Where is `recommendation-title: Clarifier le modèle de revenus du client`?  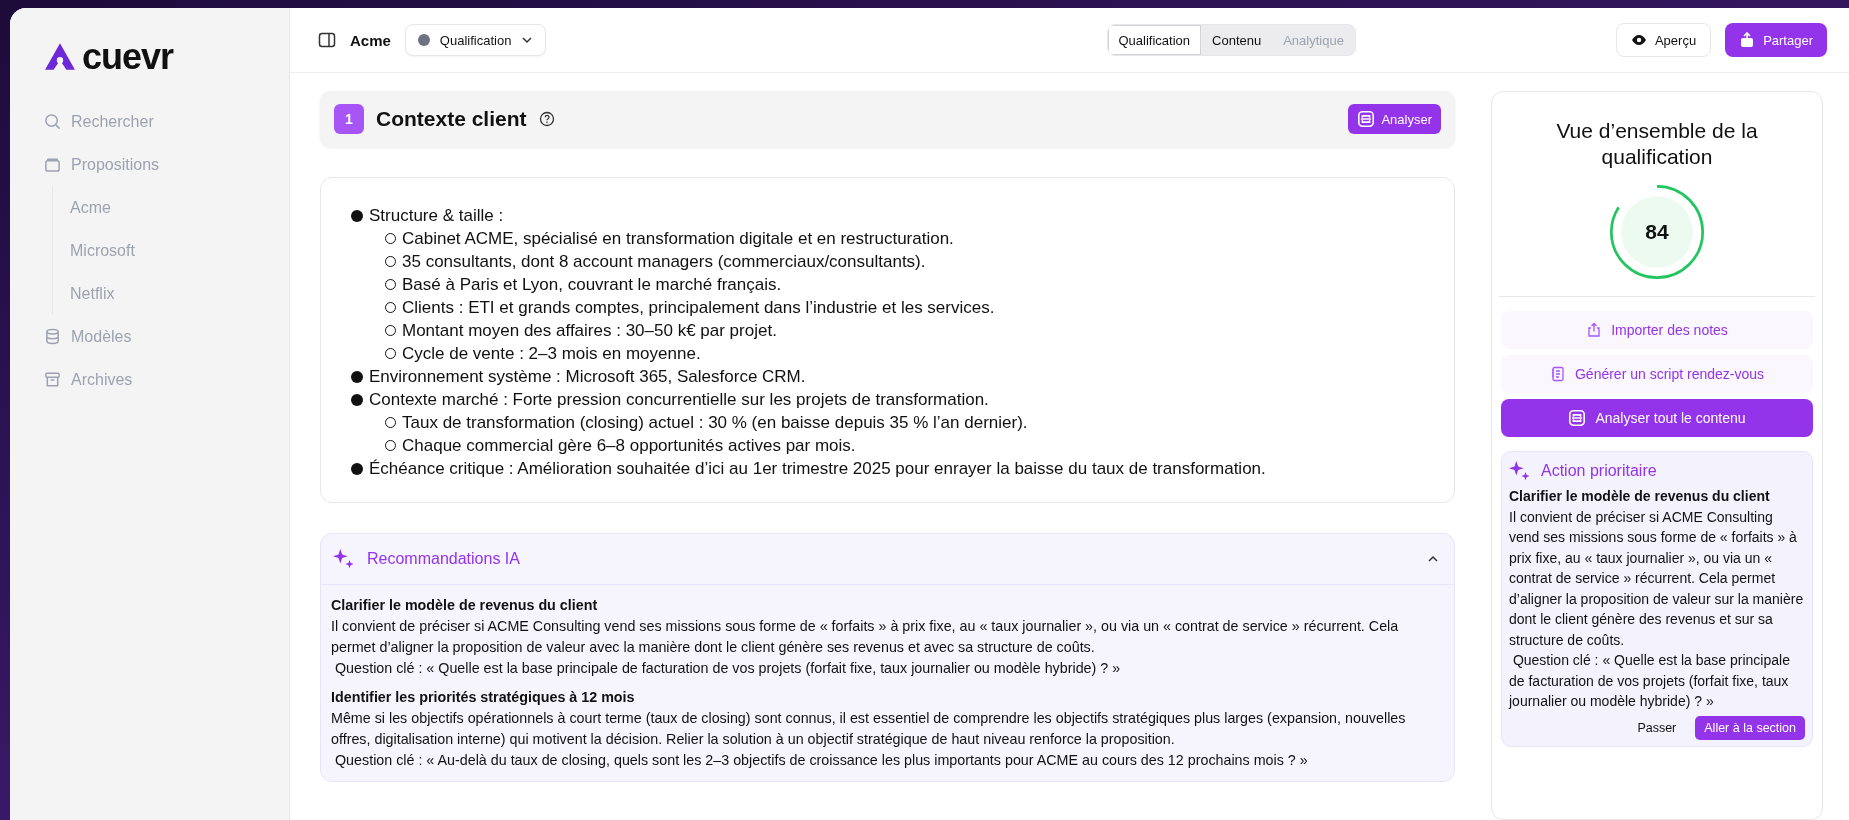 recommendation-title: Clarifier le modèle de revenus du client is located at coordinates (465, 605).